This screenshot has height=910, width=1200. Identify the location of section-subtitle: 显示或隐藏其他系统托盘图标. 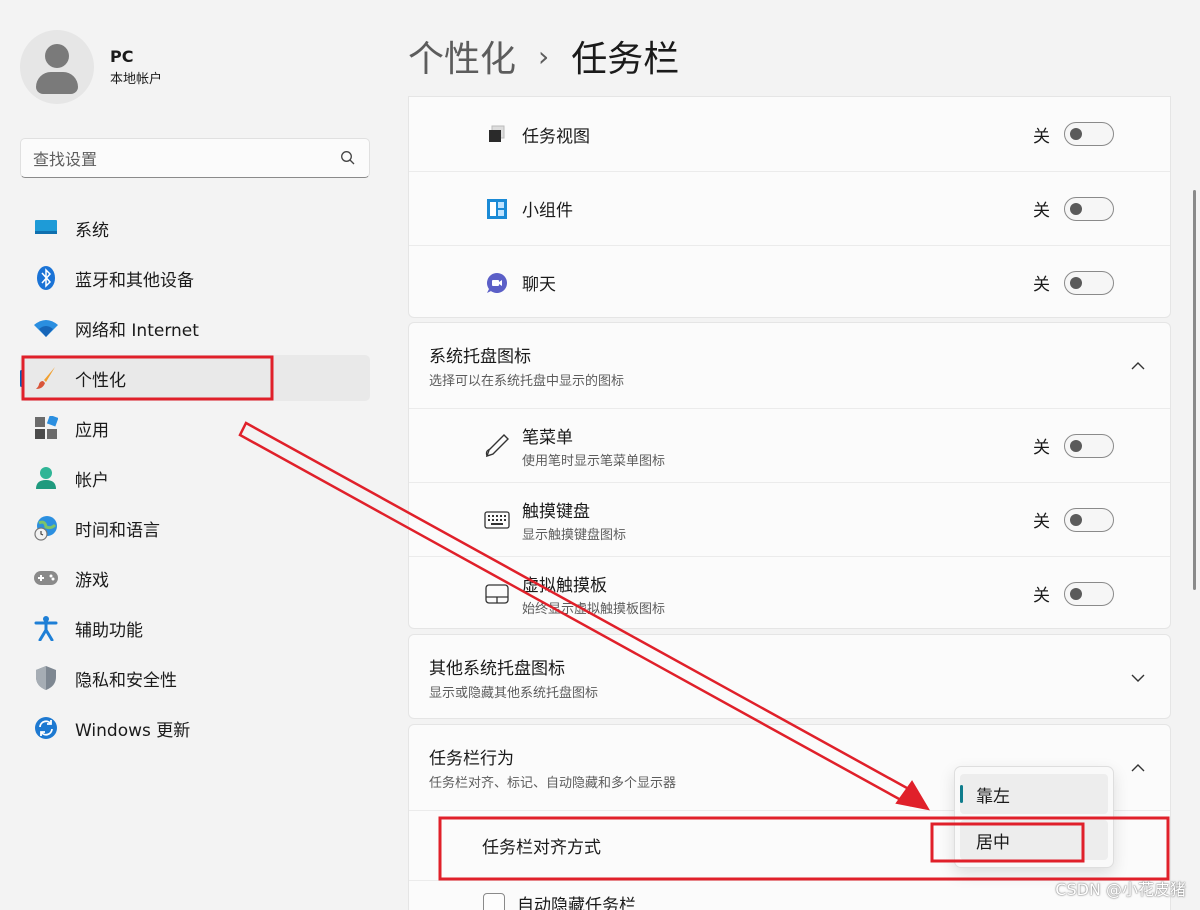
(514, 693).